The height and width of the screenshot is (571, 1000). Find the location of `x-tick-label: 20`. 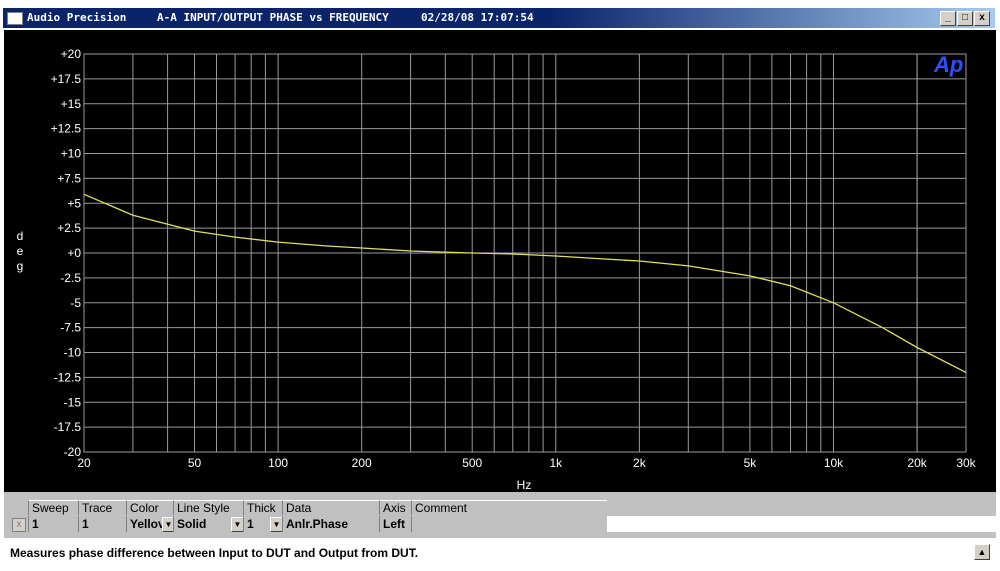

x-tick-label: 20 is located at coordinates (84, 463).